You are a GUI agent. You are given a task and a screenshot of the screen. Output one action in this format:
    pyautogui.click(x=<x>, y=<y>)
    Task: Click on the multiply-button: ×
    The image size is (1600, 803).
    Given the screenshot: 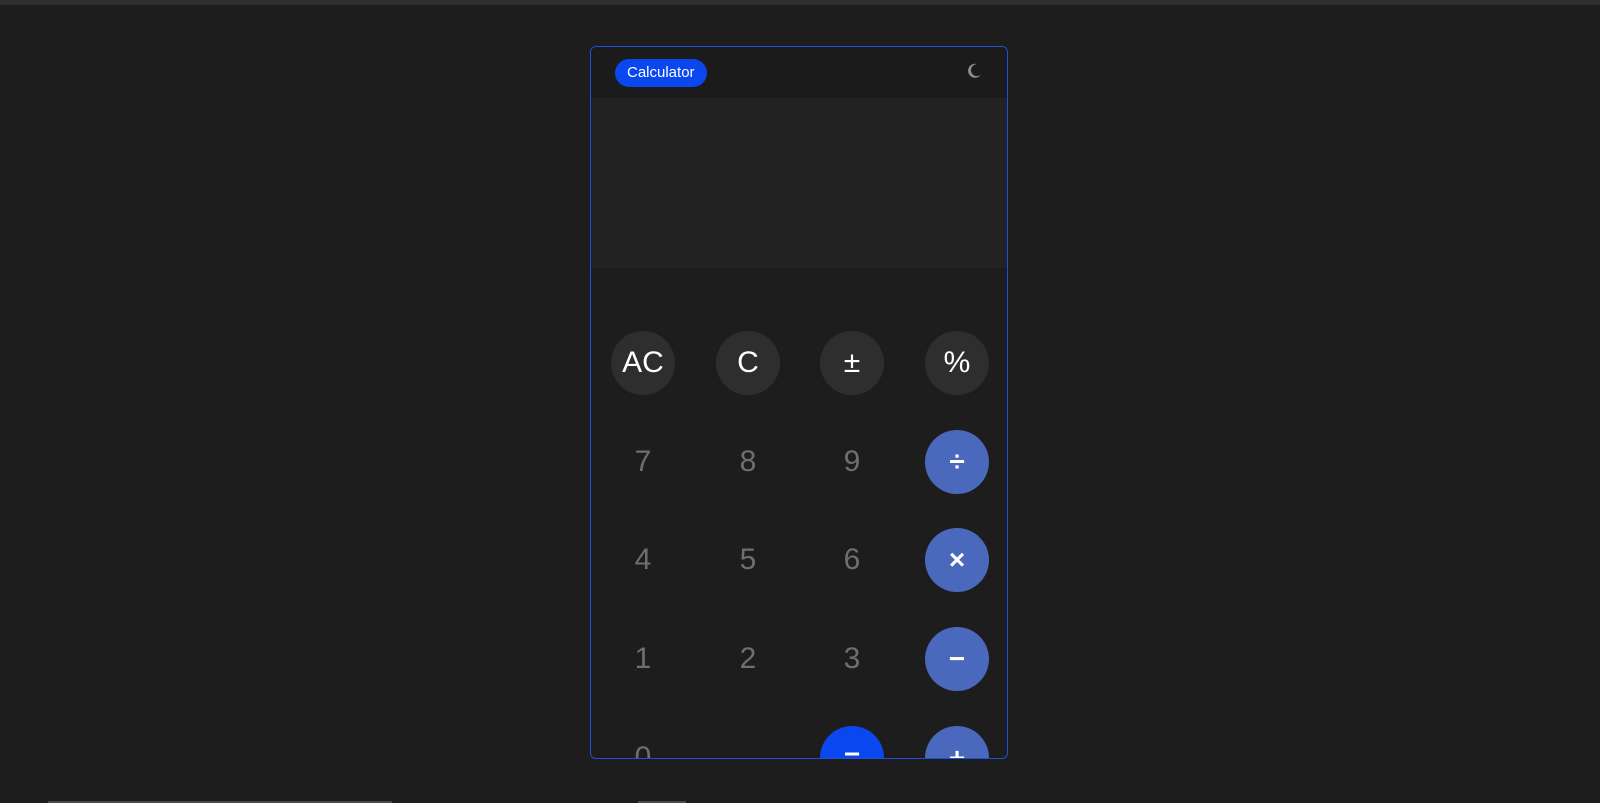 What is the action you would take?
    pyautogui.click(x=957, y=560)
    